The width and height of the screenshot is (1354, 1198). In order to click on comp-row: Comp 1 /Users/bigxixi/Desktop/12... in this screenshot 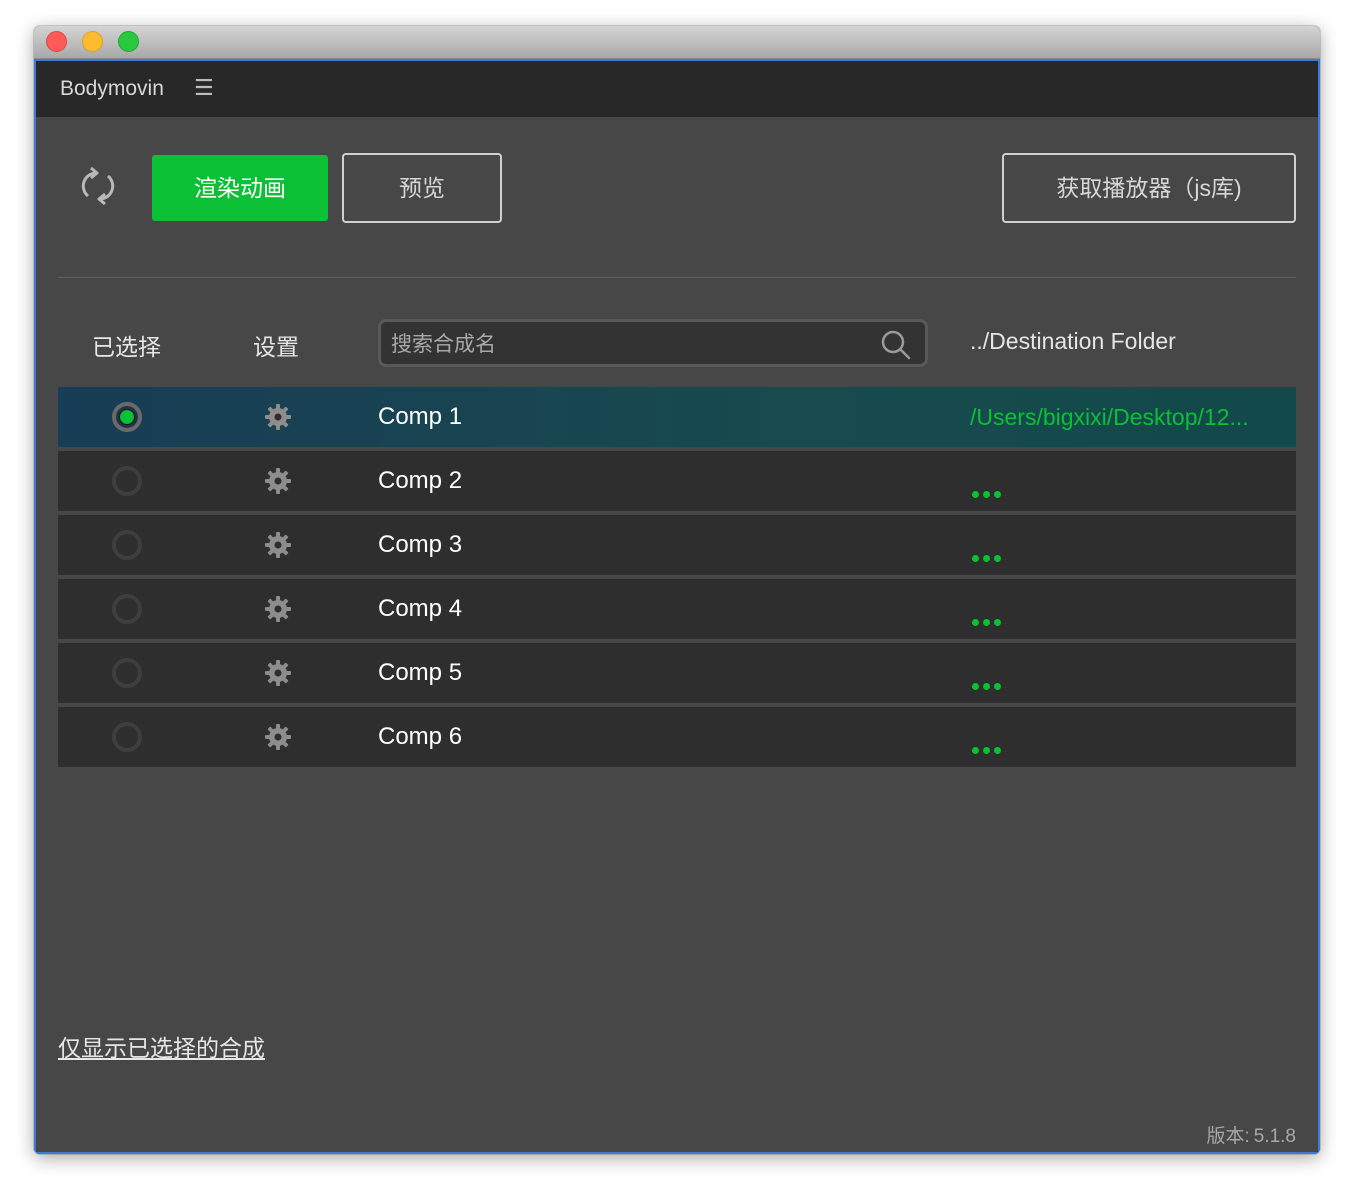, I will do `click(677, 417)`.